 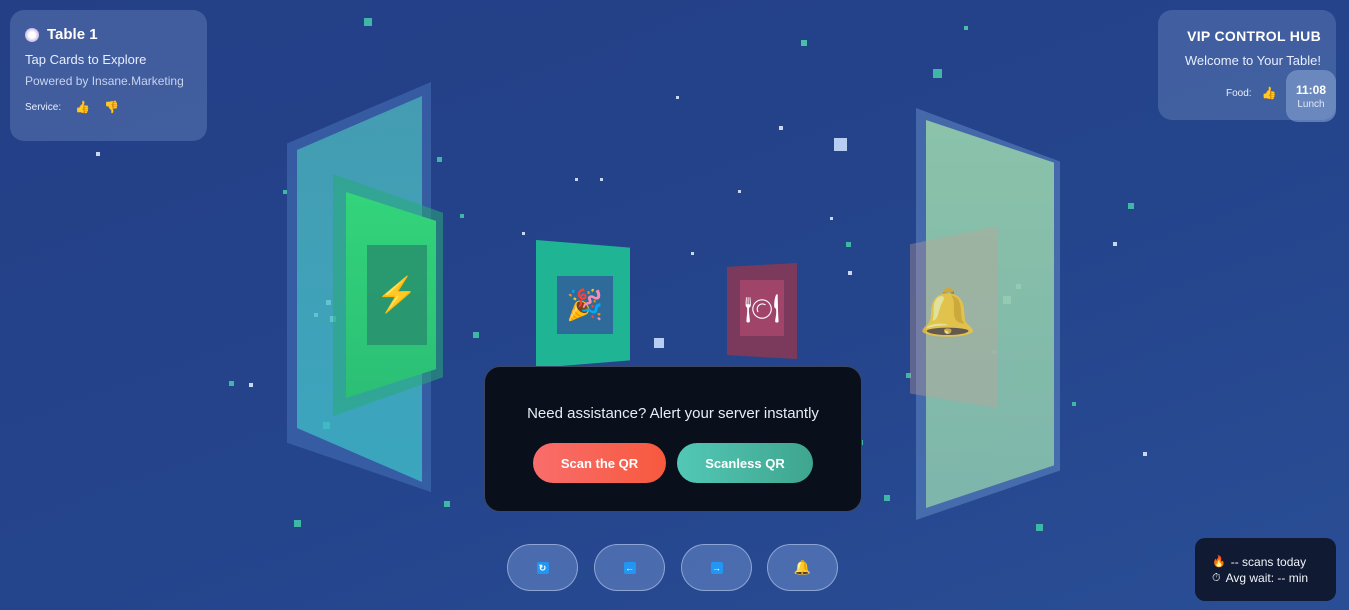 What do you see at coordinates (1311, 89) in the screenshot?
I see `current-time: 11:08` at bounding box center [1311, 89].